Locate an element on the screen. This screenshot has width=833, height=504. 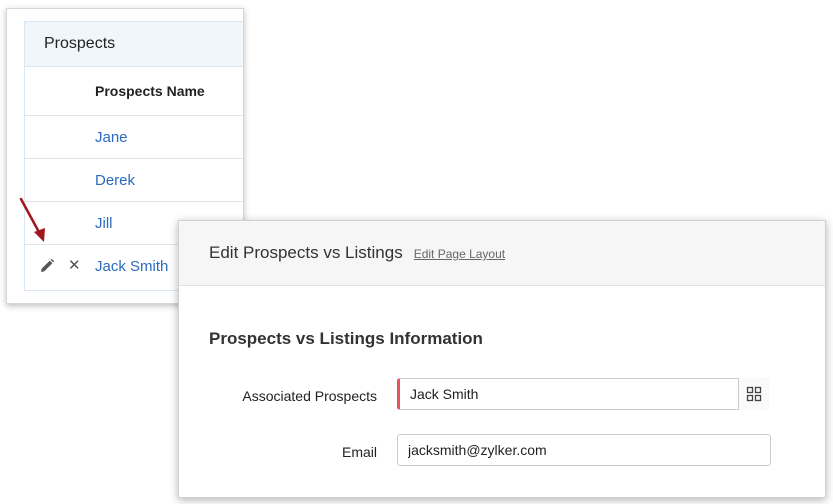
prospect-link-jill: Jill is located at coordinates (104, 223).